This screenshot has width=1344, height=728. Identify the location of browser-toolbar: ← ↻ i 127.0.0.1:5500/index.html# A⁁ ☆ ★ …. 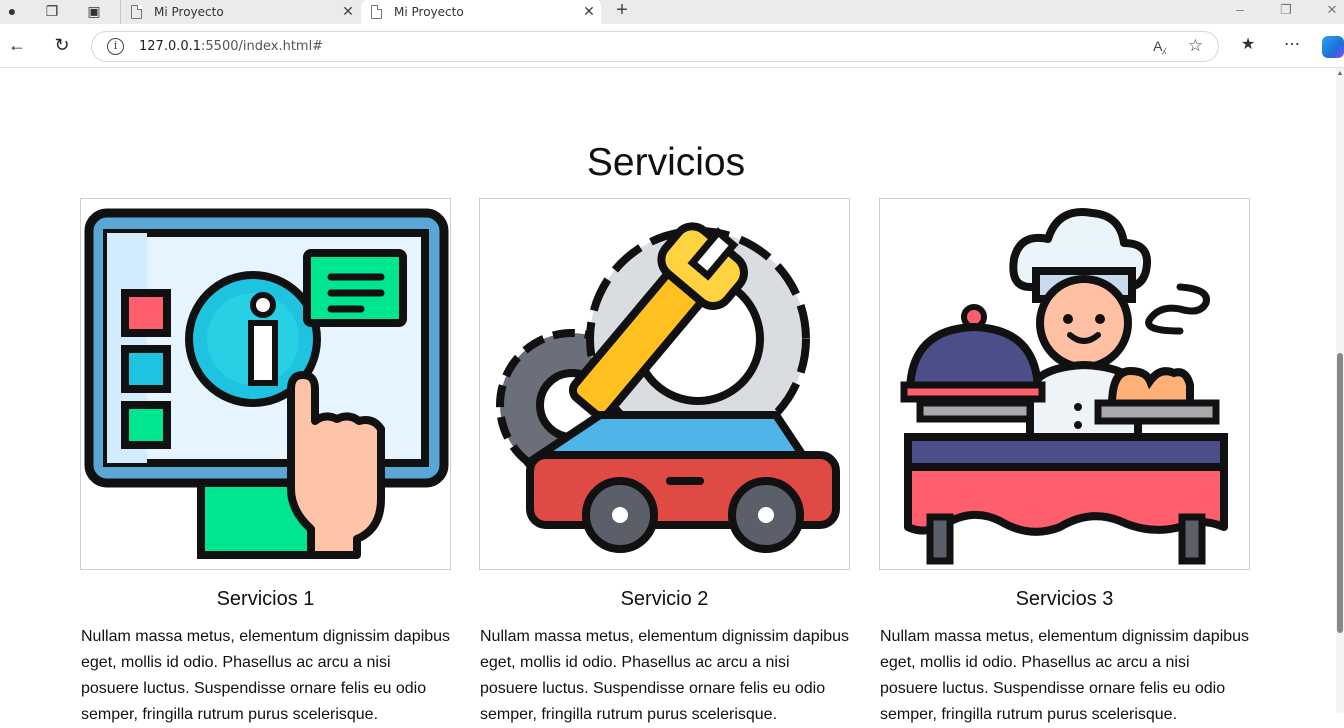
(672, 46).